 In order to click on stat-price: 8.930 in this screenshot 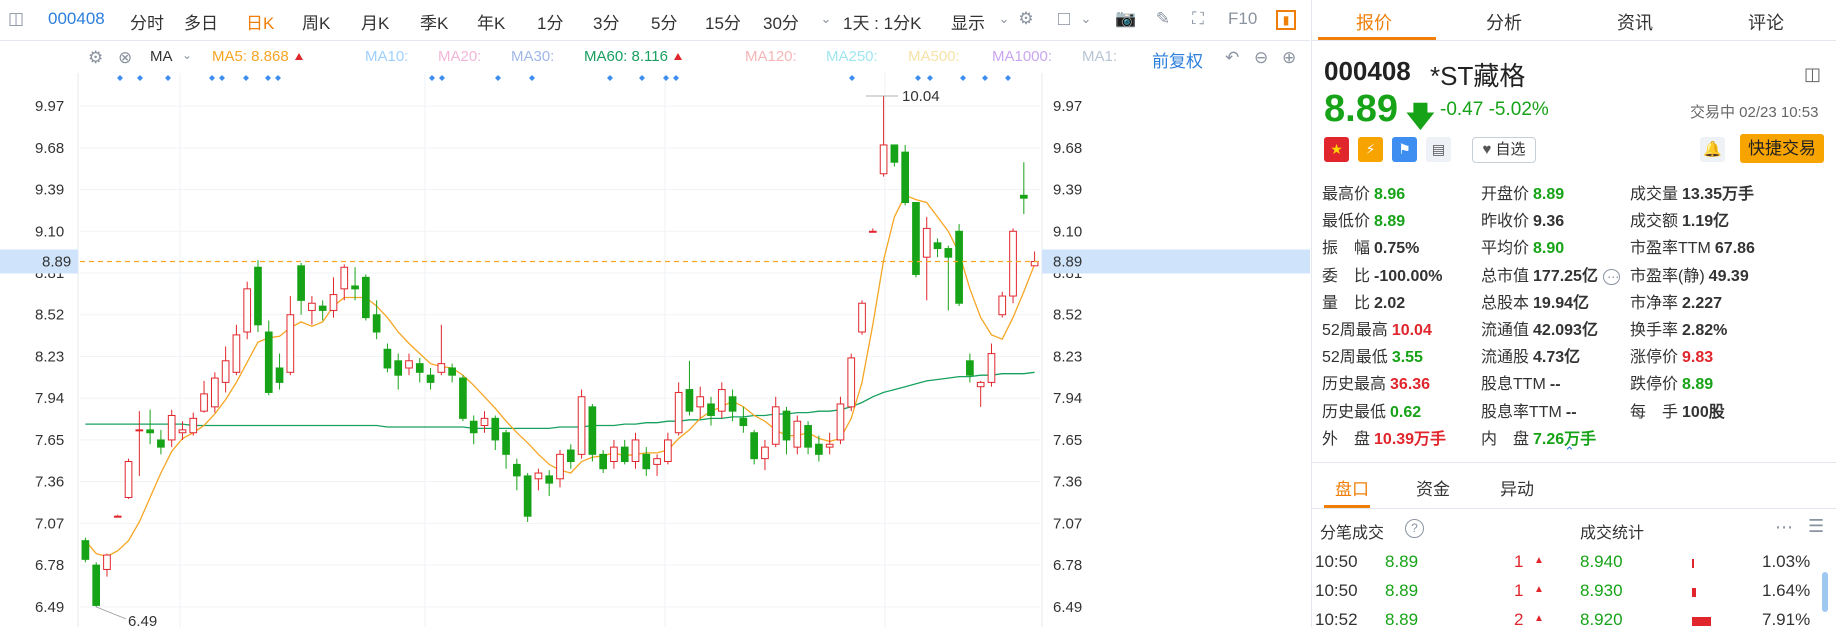, I will do `click(1601, 590)`.